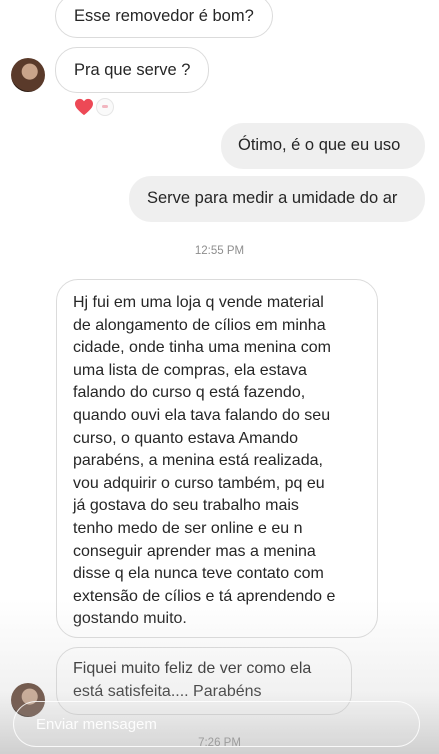 The height and width of the screenshot is (754, 439). Describe the element at coordinates (272, 198) in the screenshot. I see `message-text: Serve para medir a umidade do ar` at that location.